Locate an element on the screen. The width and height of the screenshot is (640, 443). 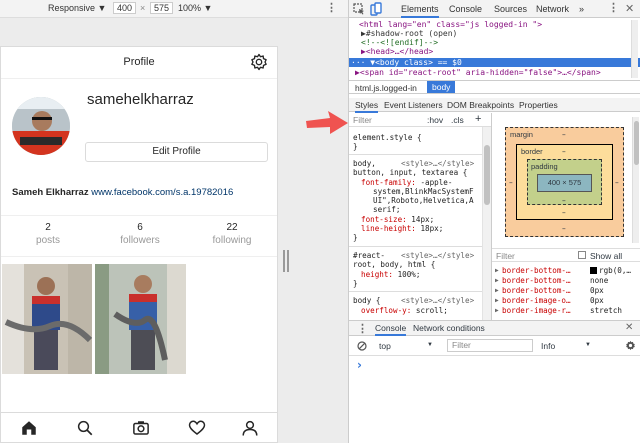
close-drawer-icon: ✕ is located at coordinates (629, 327).